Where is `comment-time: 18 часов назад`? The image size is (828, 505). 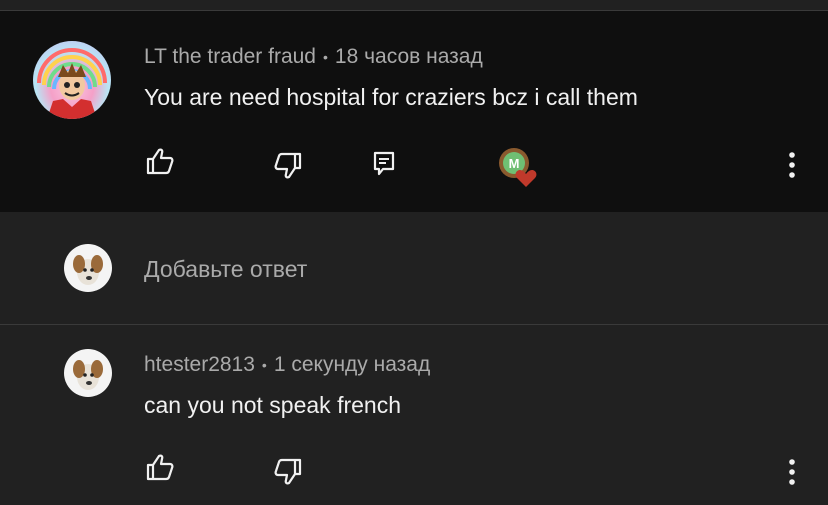
comment-time: 18 часов назад is located at coordinates (409, 56).